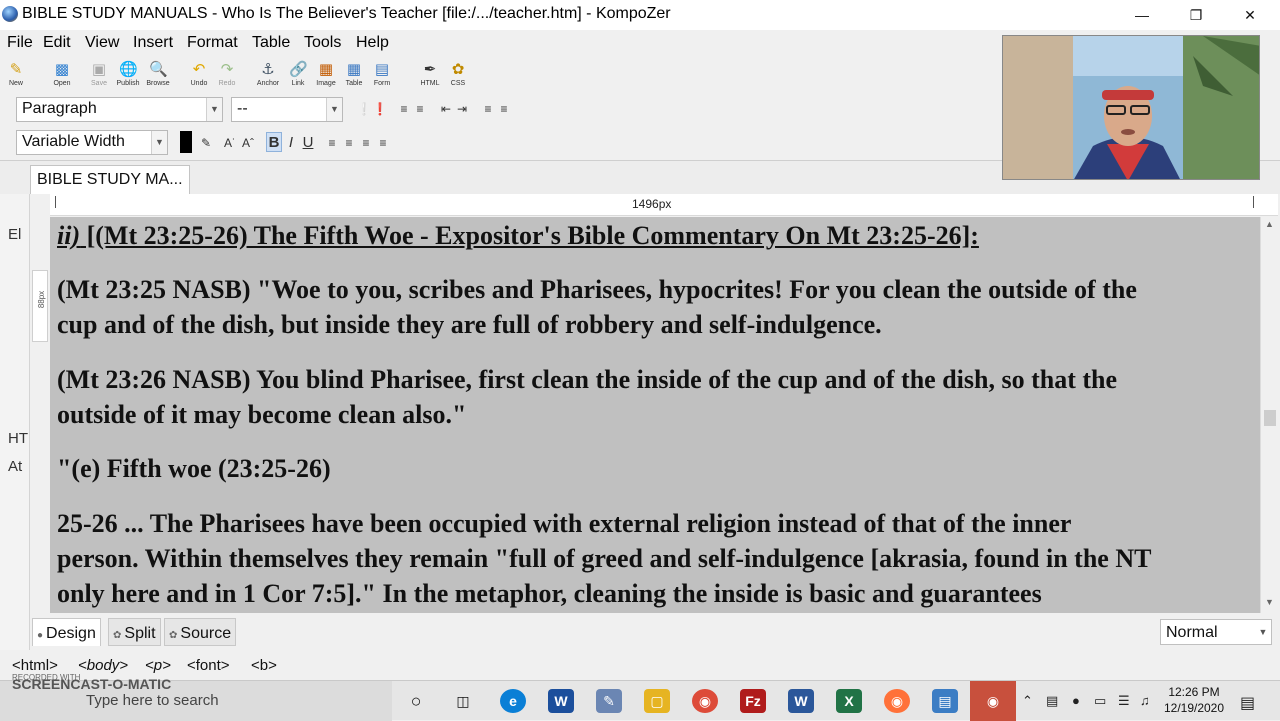  I want to click on paragraph-line: outside of it may become clean also.", so click(262, 414).